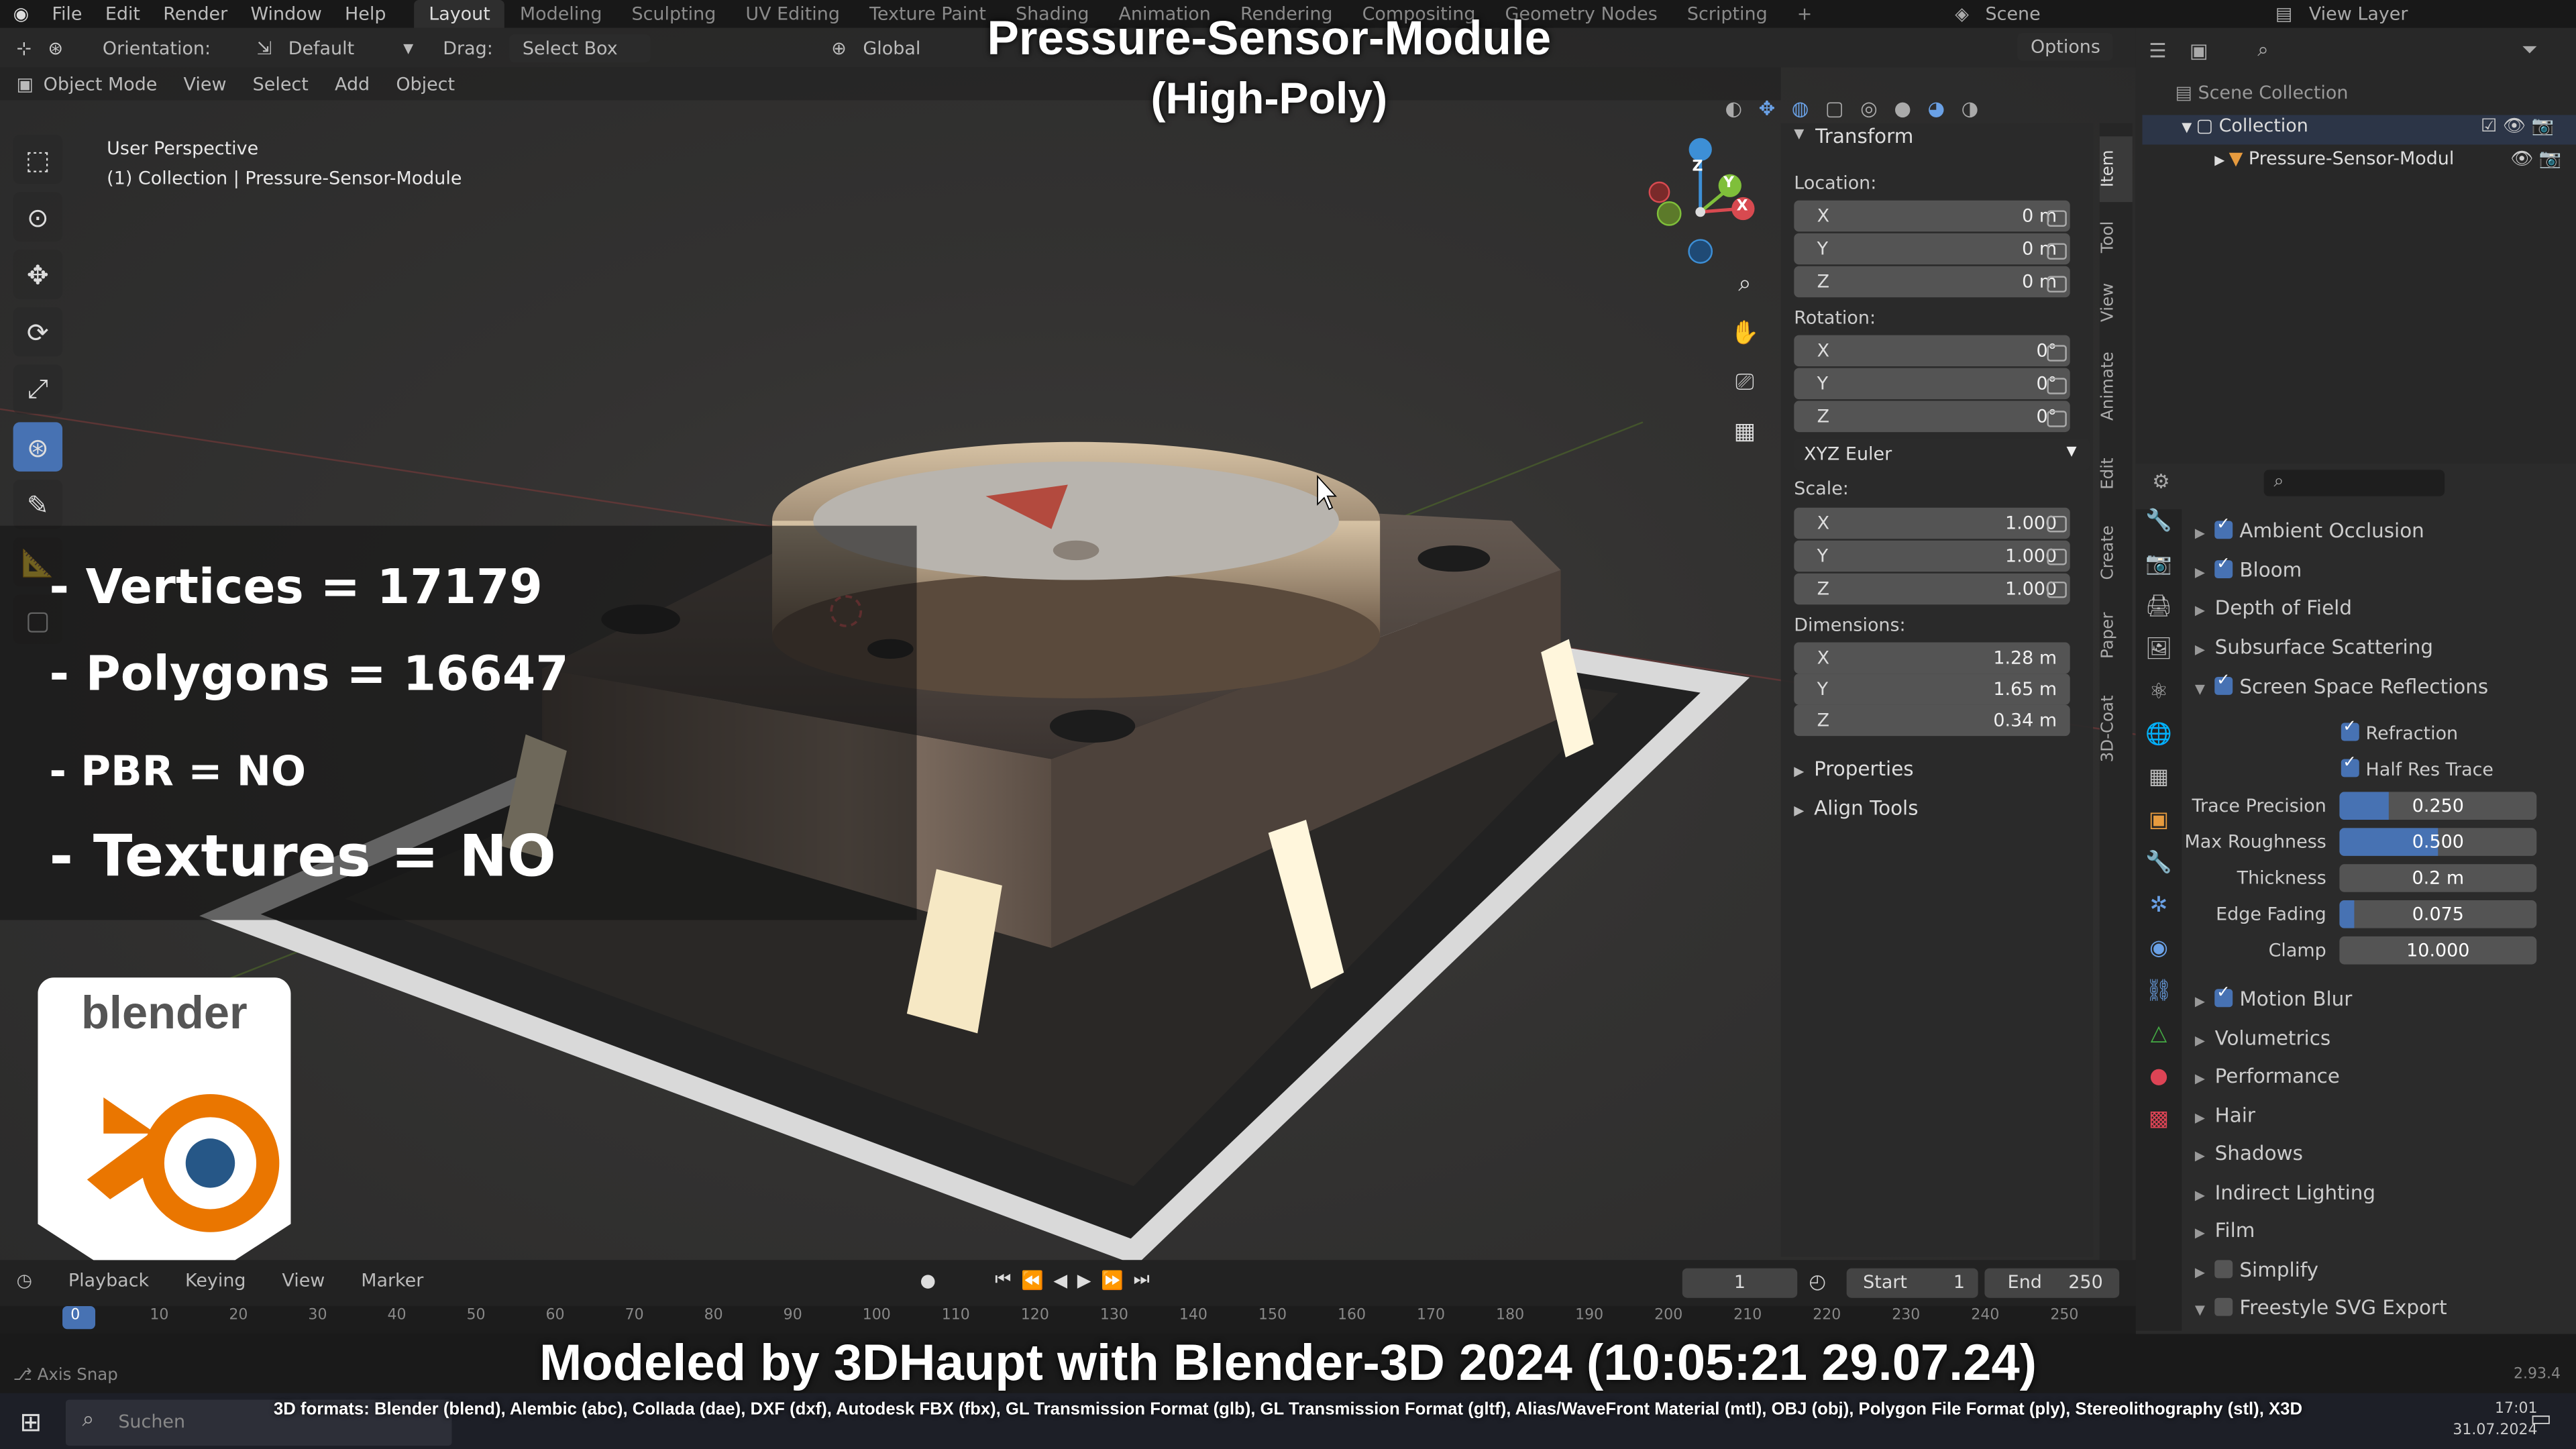 The image size is (2576, 1449). Describe the element at coordinates (2116, 473) in the screenshot. I see `tab-edit: Edit` at that location.